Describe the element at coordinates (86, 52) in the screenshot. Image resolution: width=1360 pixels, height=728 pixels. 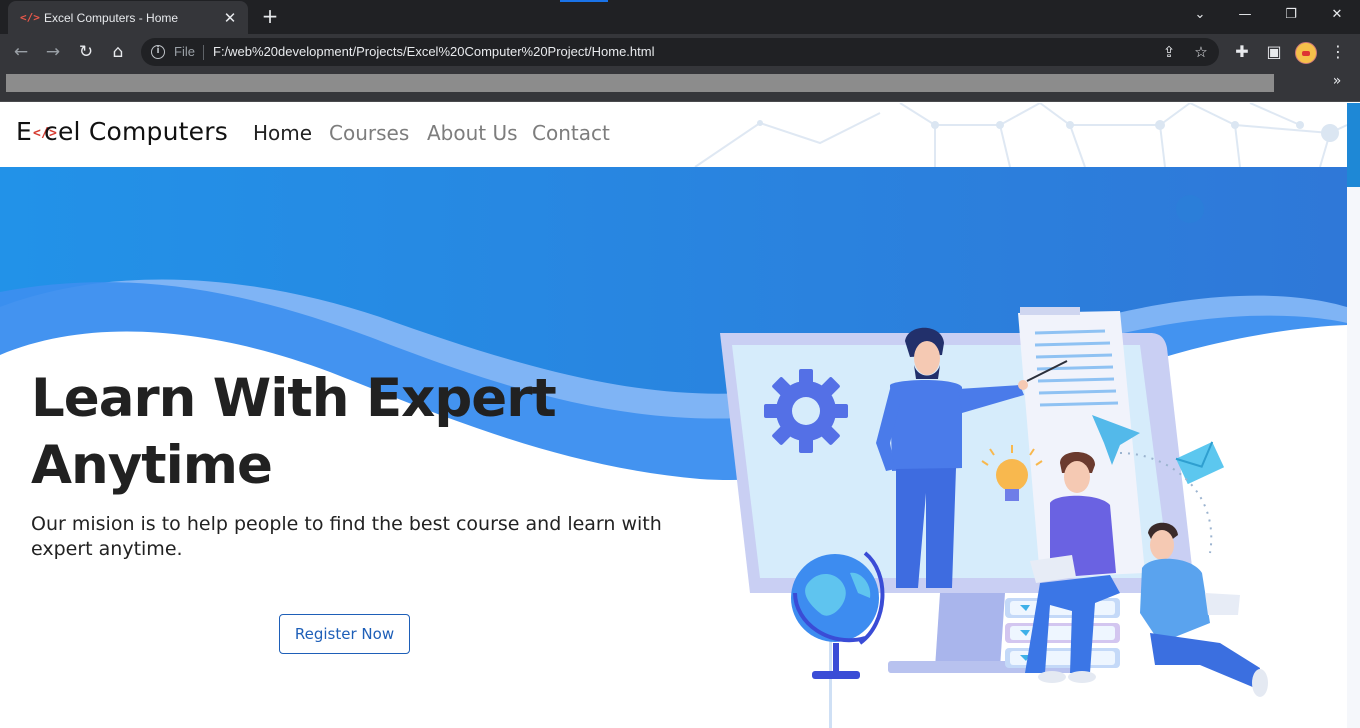
I see `reload-icon: ↻` at that location.